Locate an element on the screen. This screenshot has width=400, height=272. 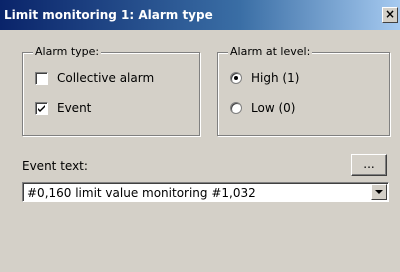
checkbox-checked-icon is located at coordinates (41, 108).